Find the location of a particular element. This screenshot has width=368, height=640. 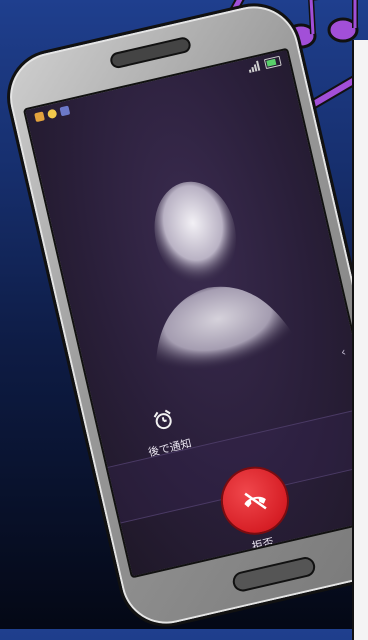

smiley-icon is located at coordinates (52, 114).